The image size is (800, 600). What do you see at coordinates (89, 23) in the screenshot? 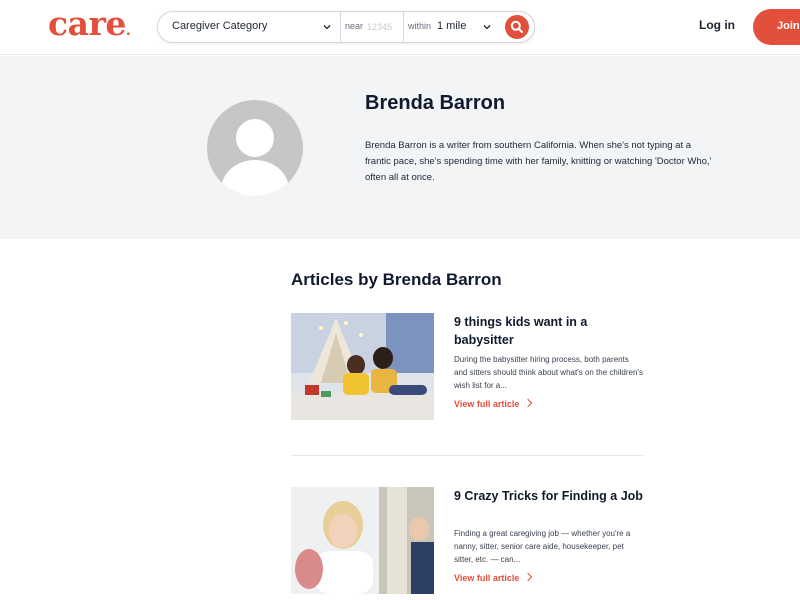
I see `care-logo: care.` at bounding box center [89, 23].